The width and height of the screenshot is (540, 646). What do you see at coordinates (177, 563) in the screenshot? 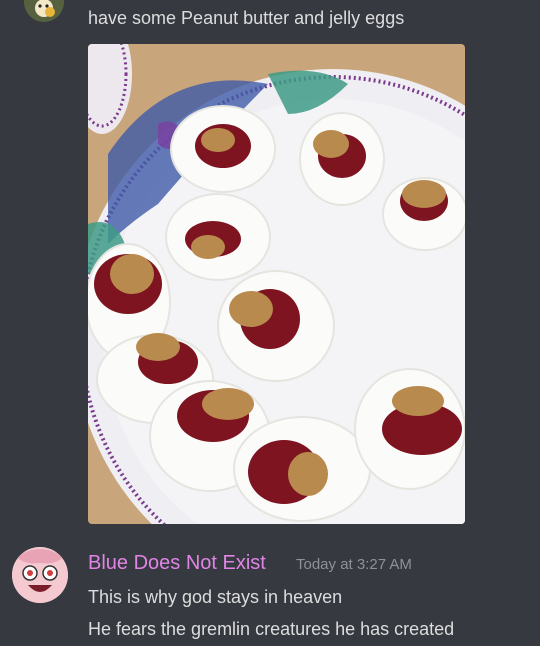
I see `username: Blue Does Not Exist` at bounding box center [177, 563].